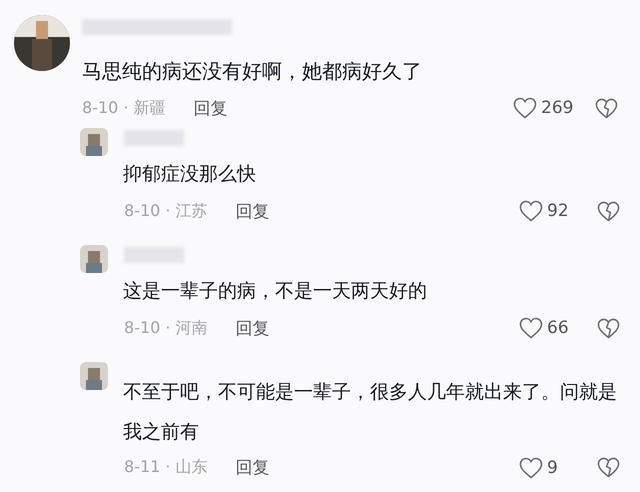 The width and height of the screenshot is (640, 492). What do you see at coordinates (166, 467) in the screenshot?
I see `date-location: 8-11 · 山东` at bounding box center [166, 467].